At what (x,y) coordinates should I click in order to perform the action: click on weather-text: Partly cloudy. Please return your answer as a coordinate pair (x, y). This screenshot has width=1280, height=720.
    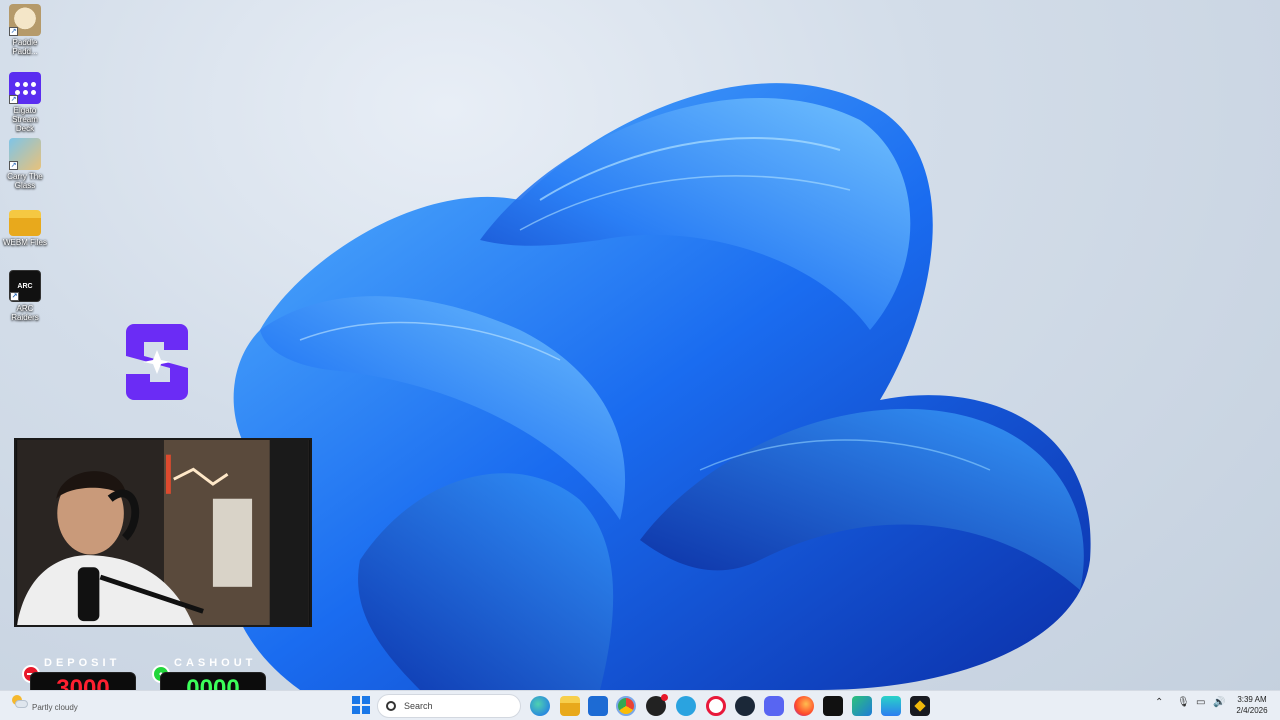
    Looking at the image, I should click on (55, 707).